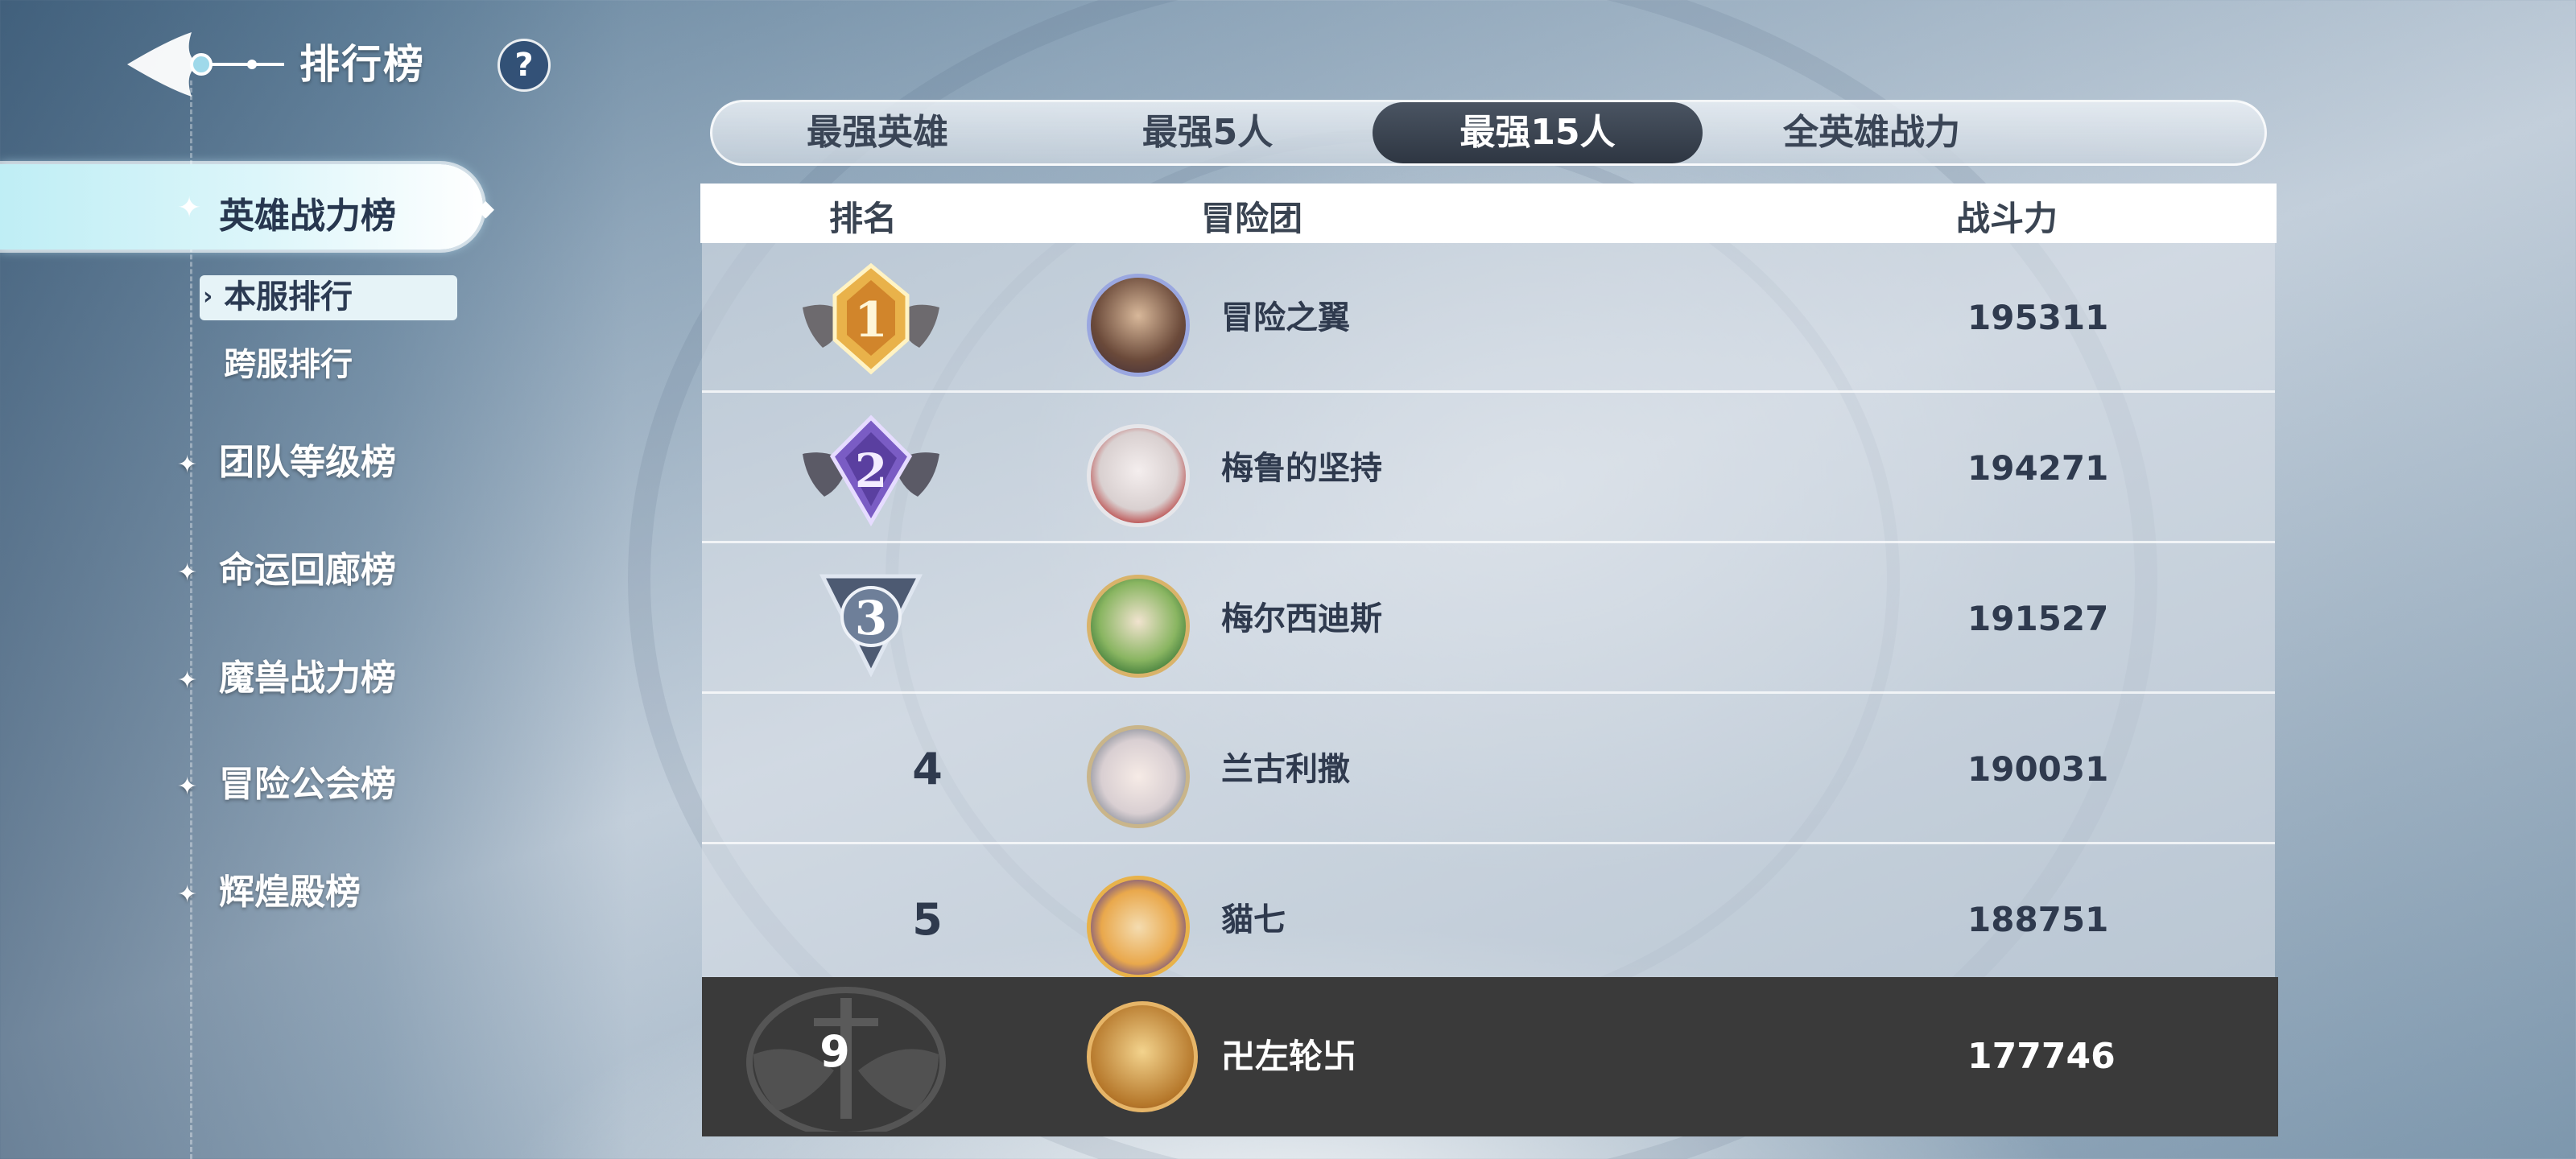 The height and width of the screenshot is (1159, 2576). Describe the element at coordinates (307, 570) in the screenshot. I see `sidebar-item-label: 命运回廊榜` at that location.